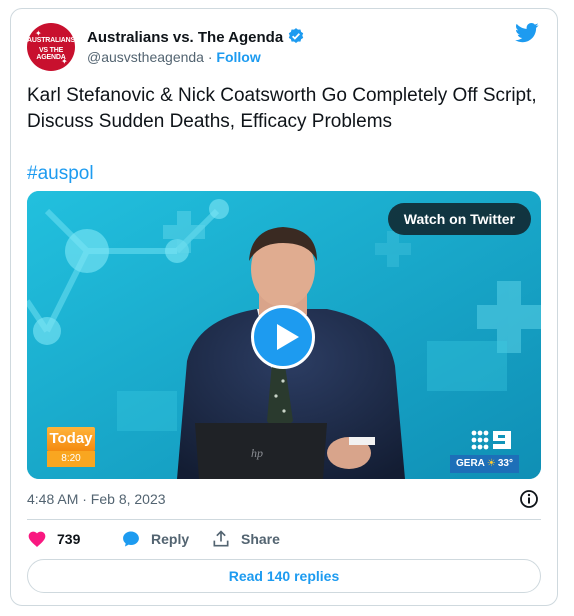 Image resolution: width=574 pixels, height=616 pixels. Describe the element at coordinates (37, 539) in the screenshot. I see `heart-icon` at that location.